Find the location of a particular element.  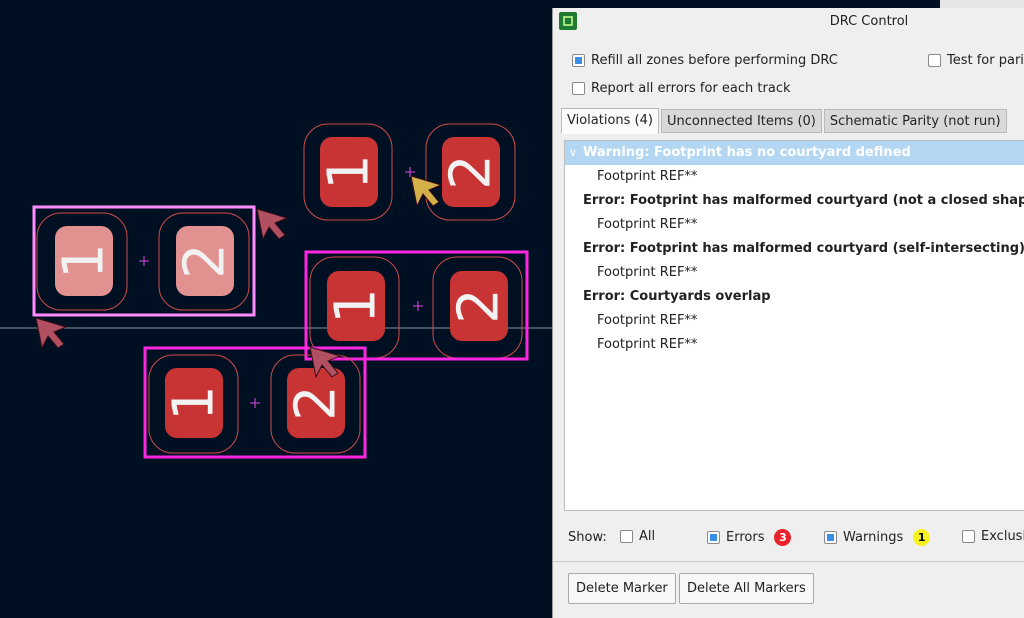

show-errors-option: Errors 3 is located at coordinates (749, 537).